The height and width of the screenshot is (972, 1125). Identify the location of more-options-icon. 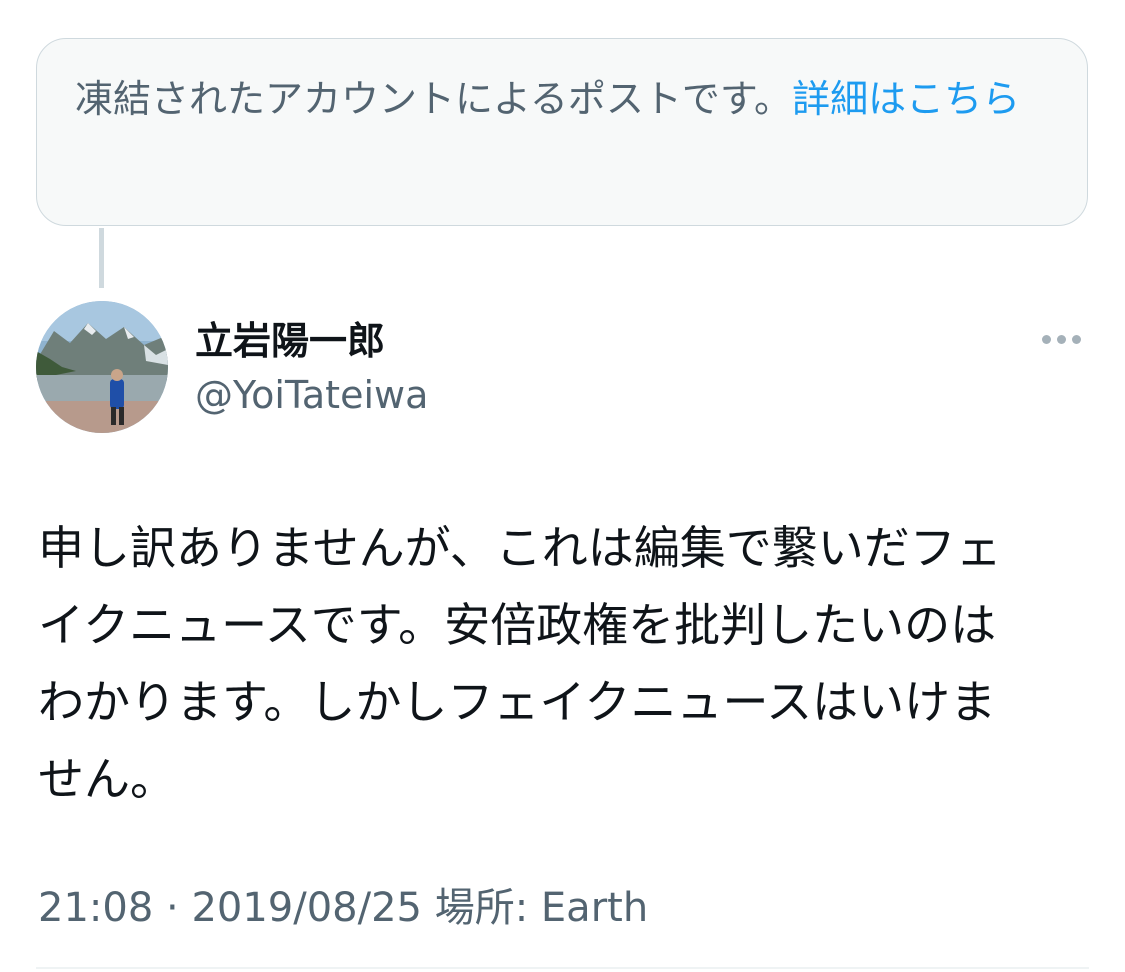
(1061, 339).